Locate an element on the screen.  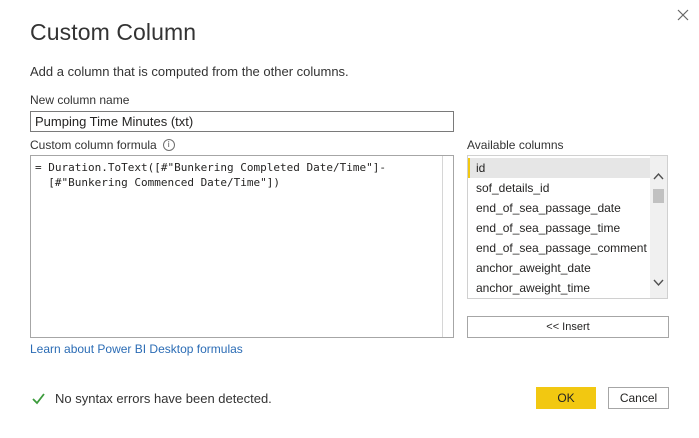
insert-button: << Insert is located at coordinates (568, 327).